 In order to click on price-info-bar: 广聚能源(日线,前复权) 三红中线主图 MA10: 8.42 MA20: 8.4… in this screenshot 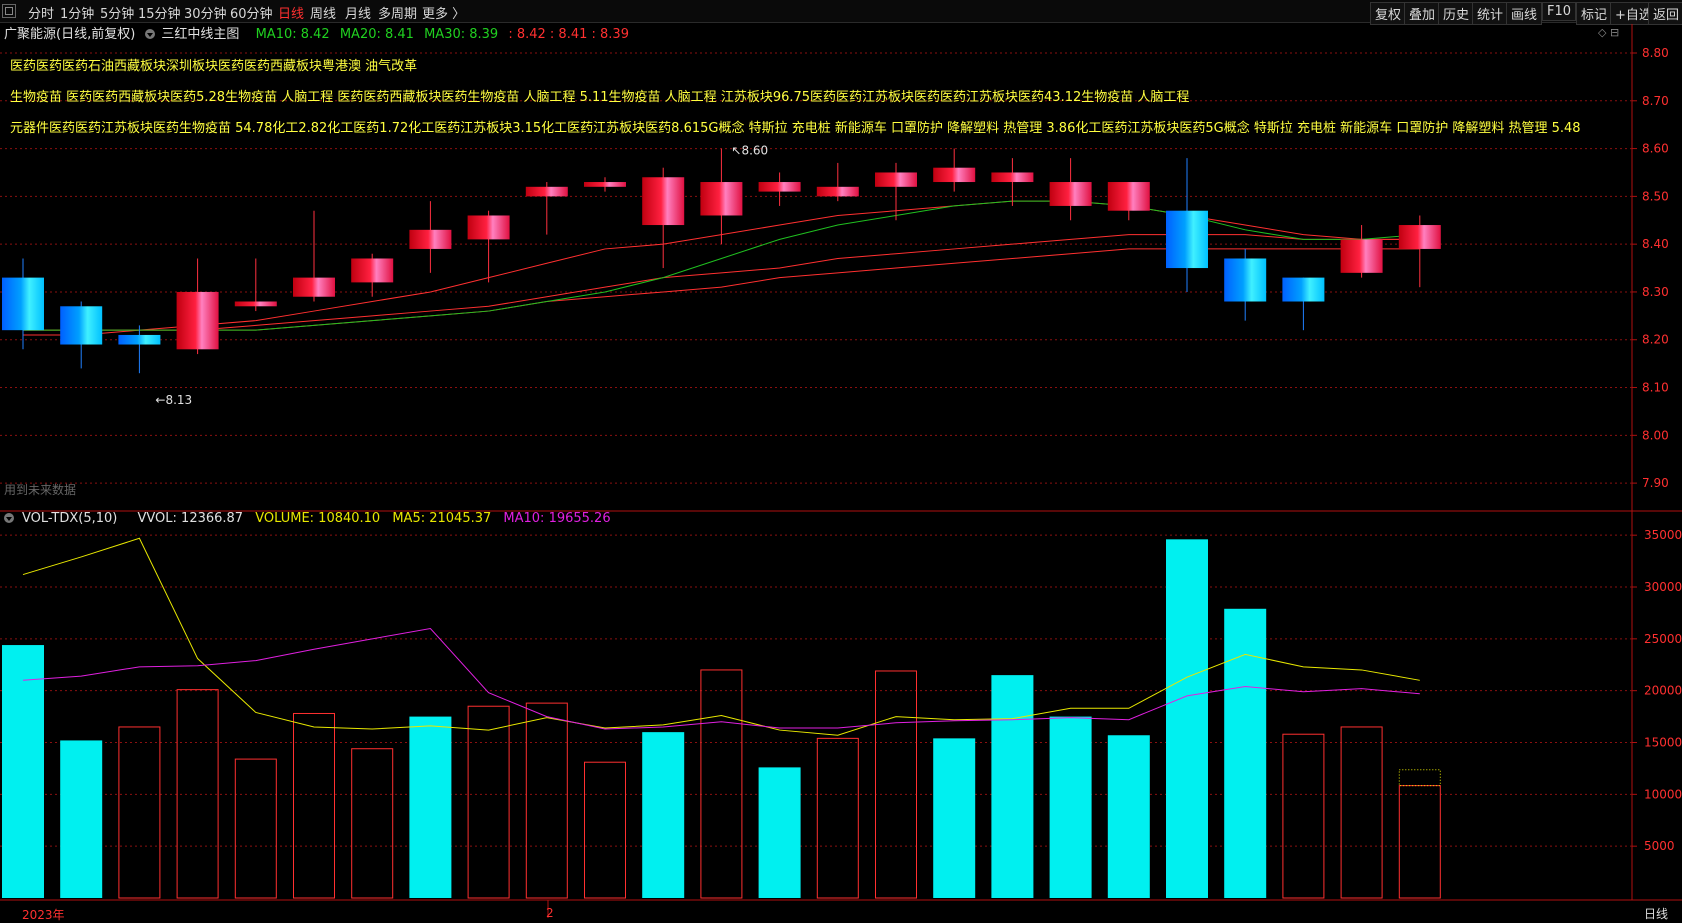, I will do `click(319, 32)`.